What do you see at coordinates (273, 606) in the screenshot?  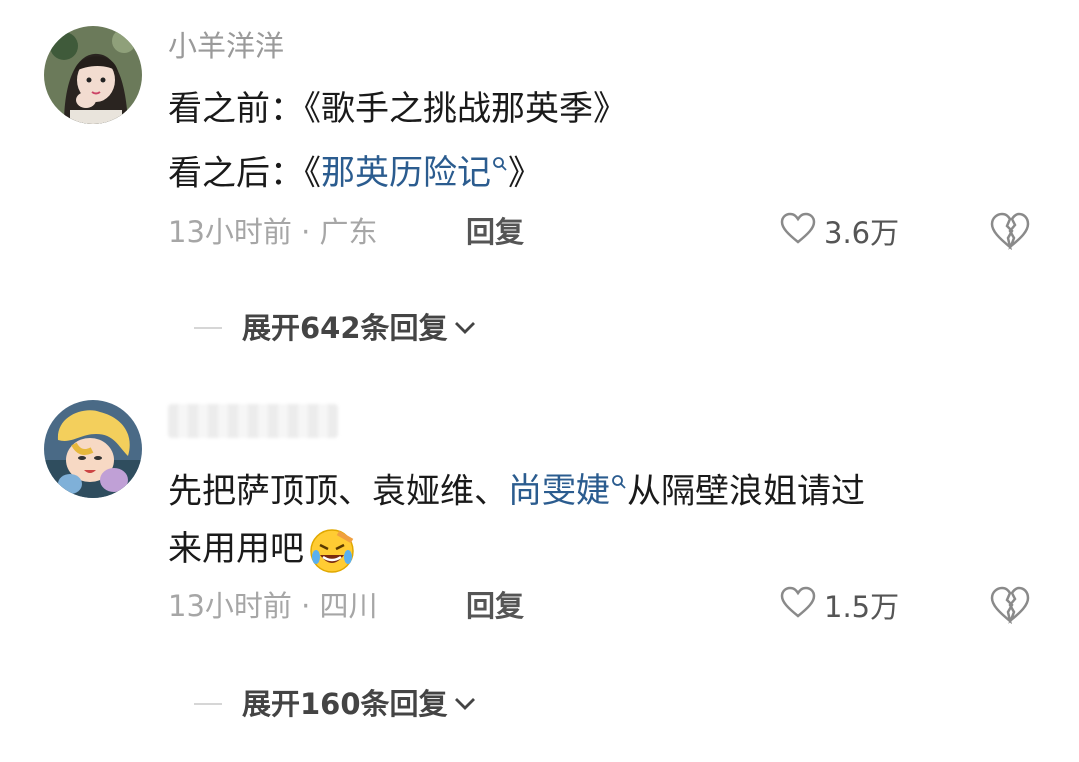 I see `comment-meta: 13小时前 · 四川` at bounding box center [273, 606].